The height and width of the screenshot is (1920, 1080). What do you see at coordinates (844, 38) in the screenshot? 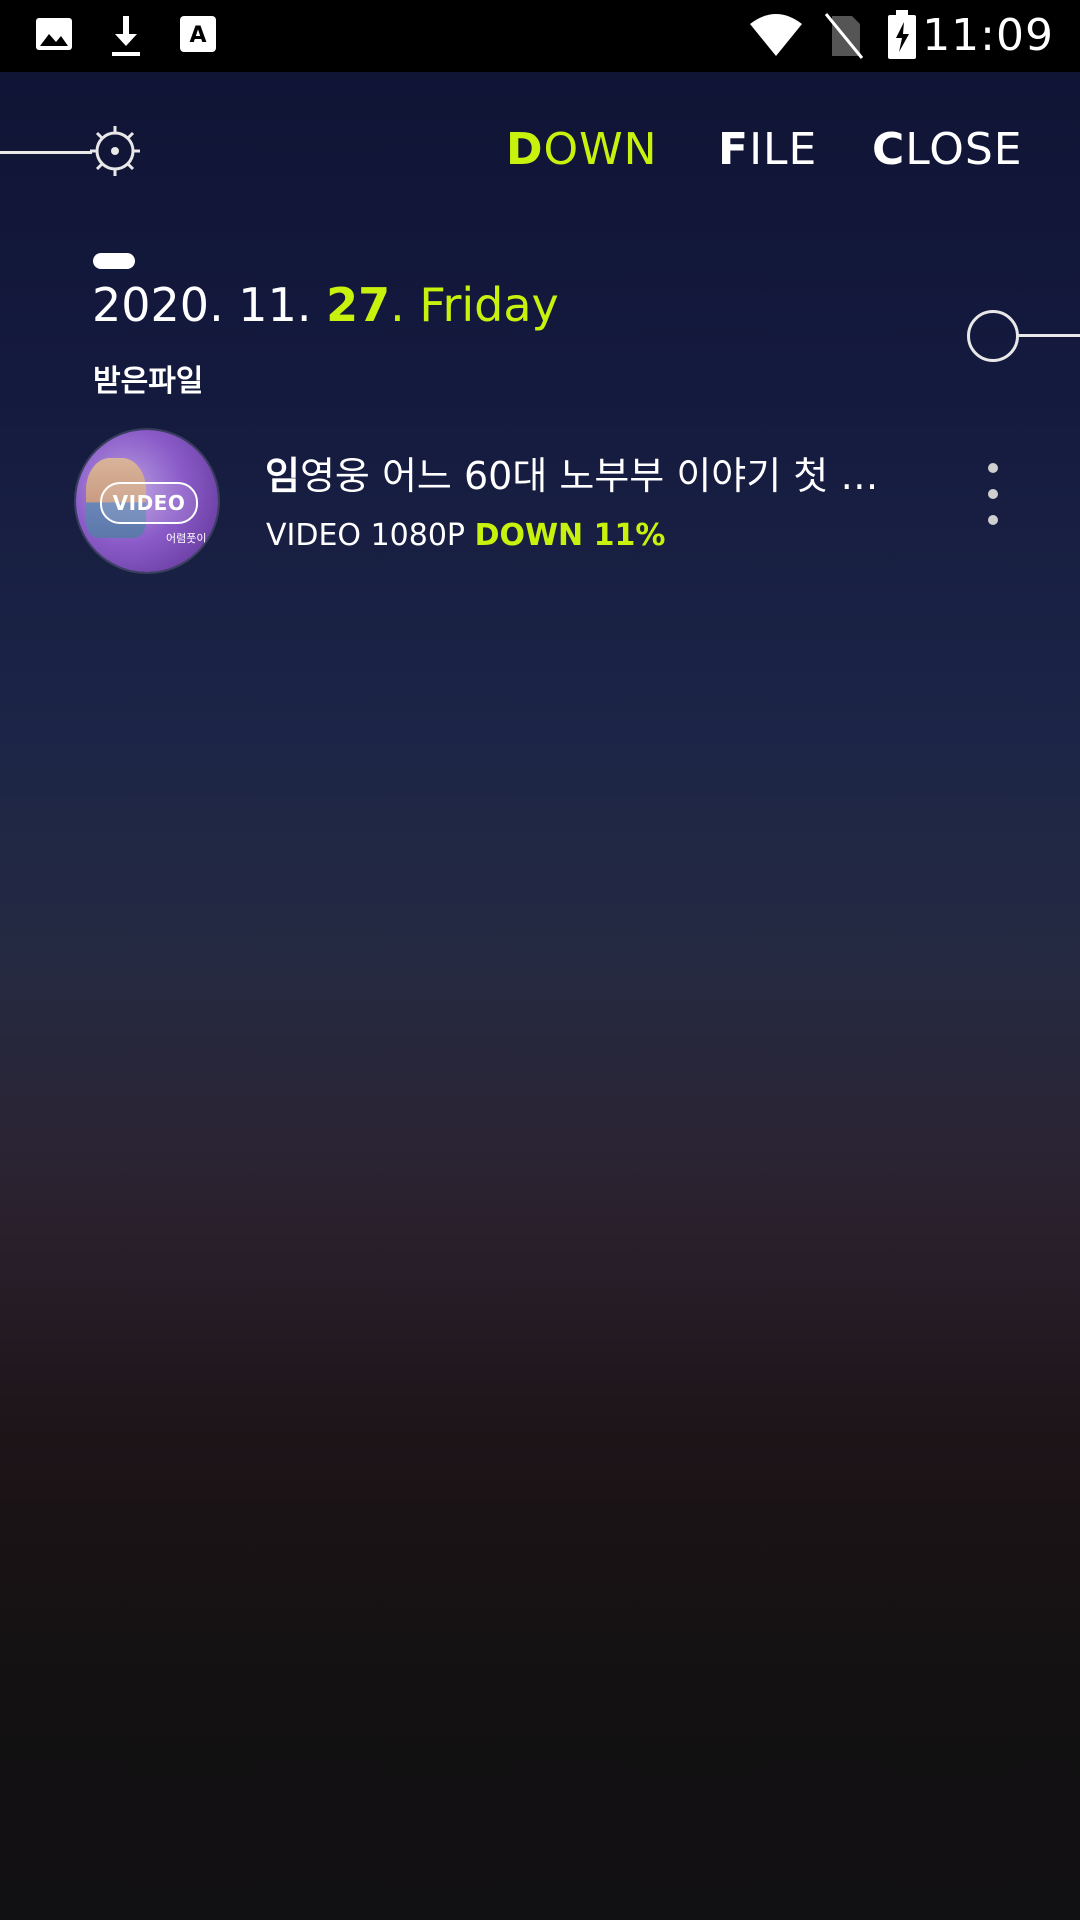
I see `no-sim-icon` at bounding box center [844, 38].